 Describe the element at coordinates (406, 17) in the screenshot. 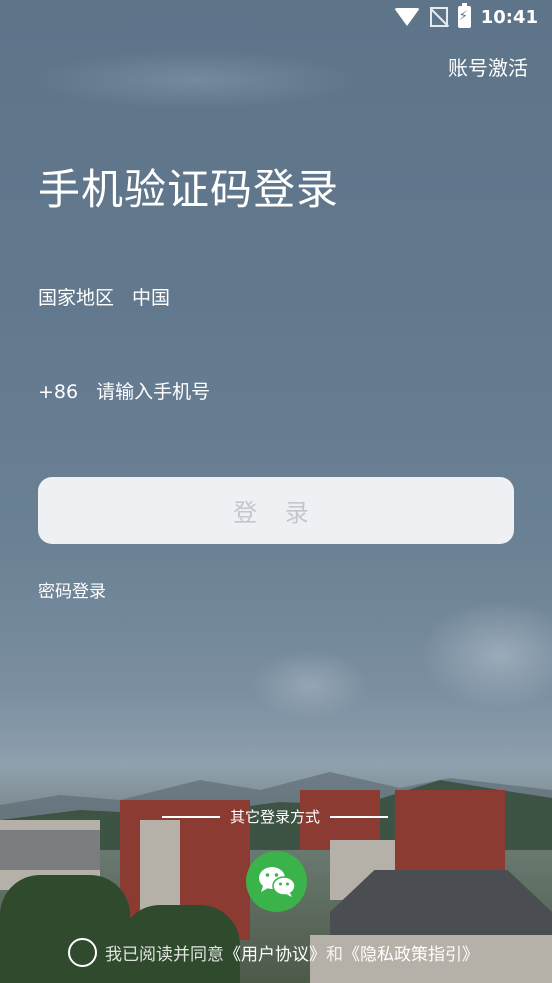

I see `wifi-icon` at that location.